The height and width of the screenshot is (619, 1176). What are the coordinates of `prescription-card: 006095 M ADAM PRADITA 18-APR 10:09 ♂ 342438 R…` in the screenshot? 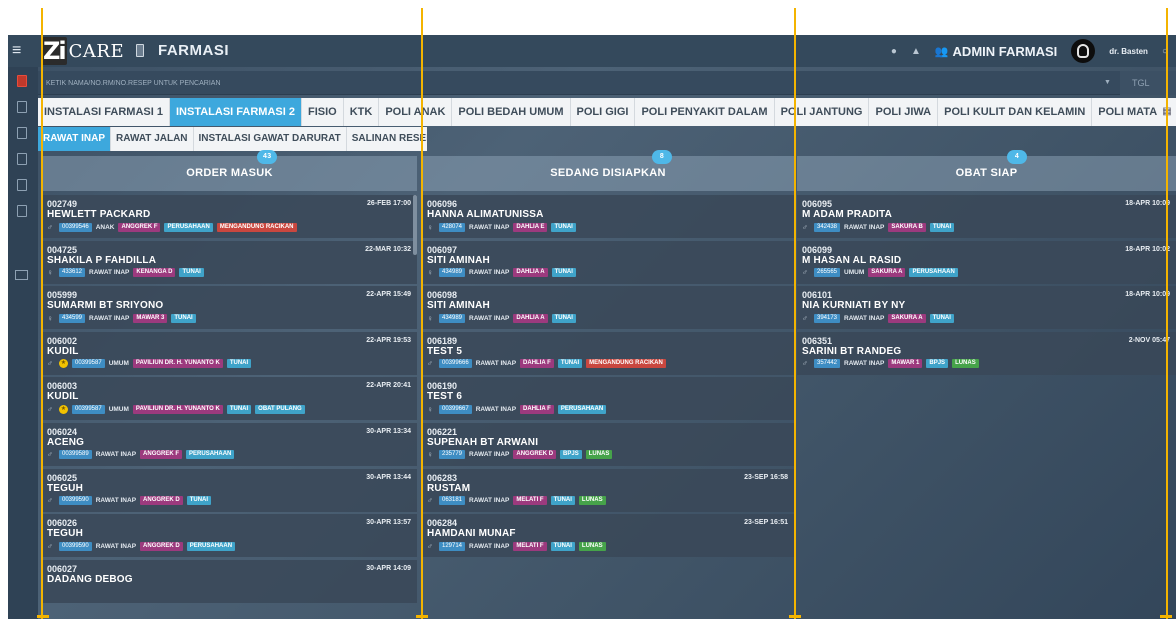 It's located at (986, 216).